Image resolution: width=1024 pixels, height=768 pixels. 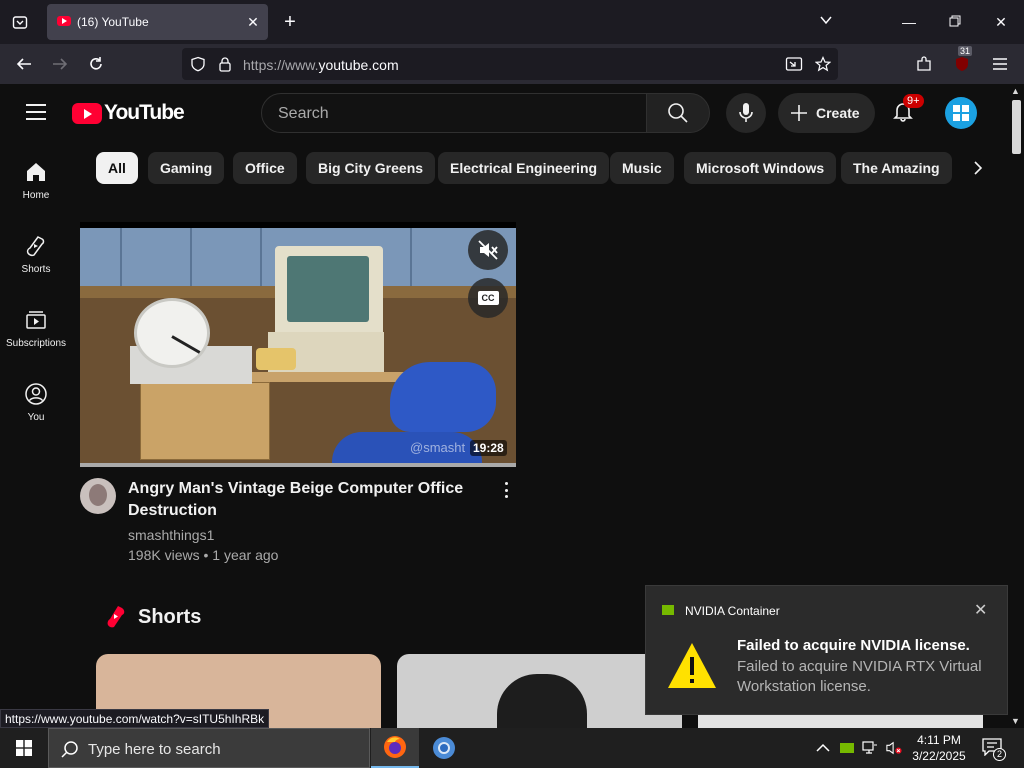 I want to click on chip-all: All, so click(x=117, y=168).